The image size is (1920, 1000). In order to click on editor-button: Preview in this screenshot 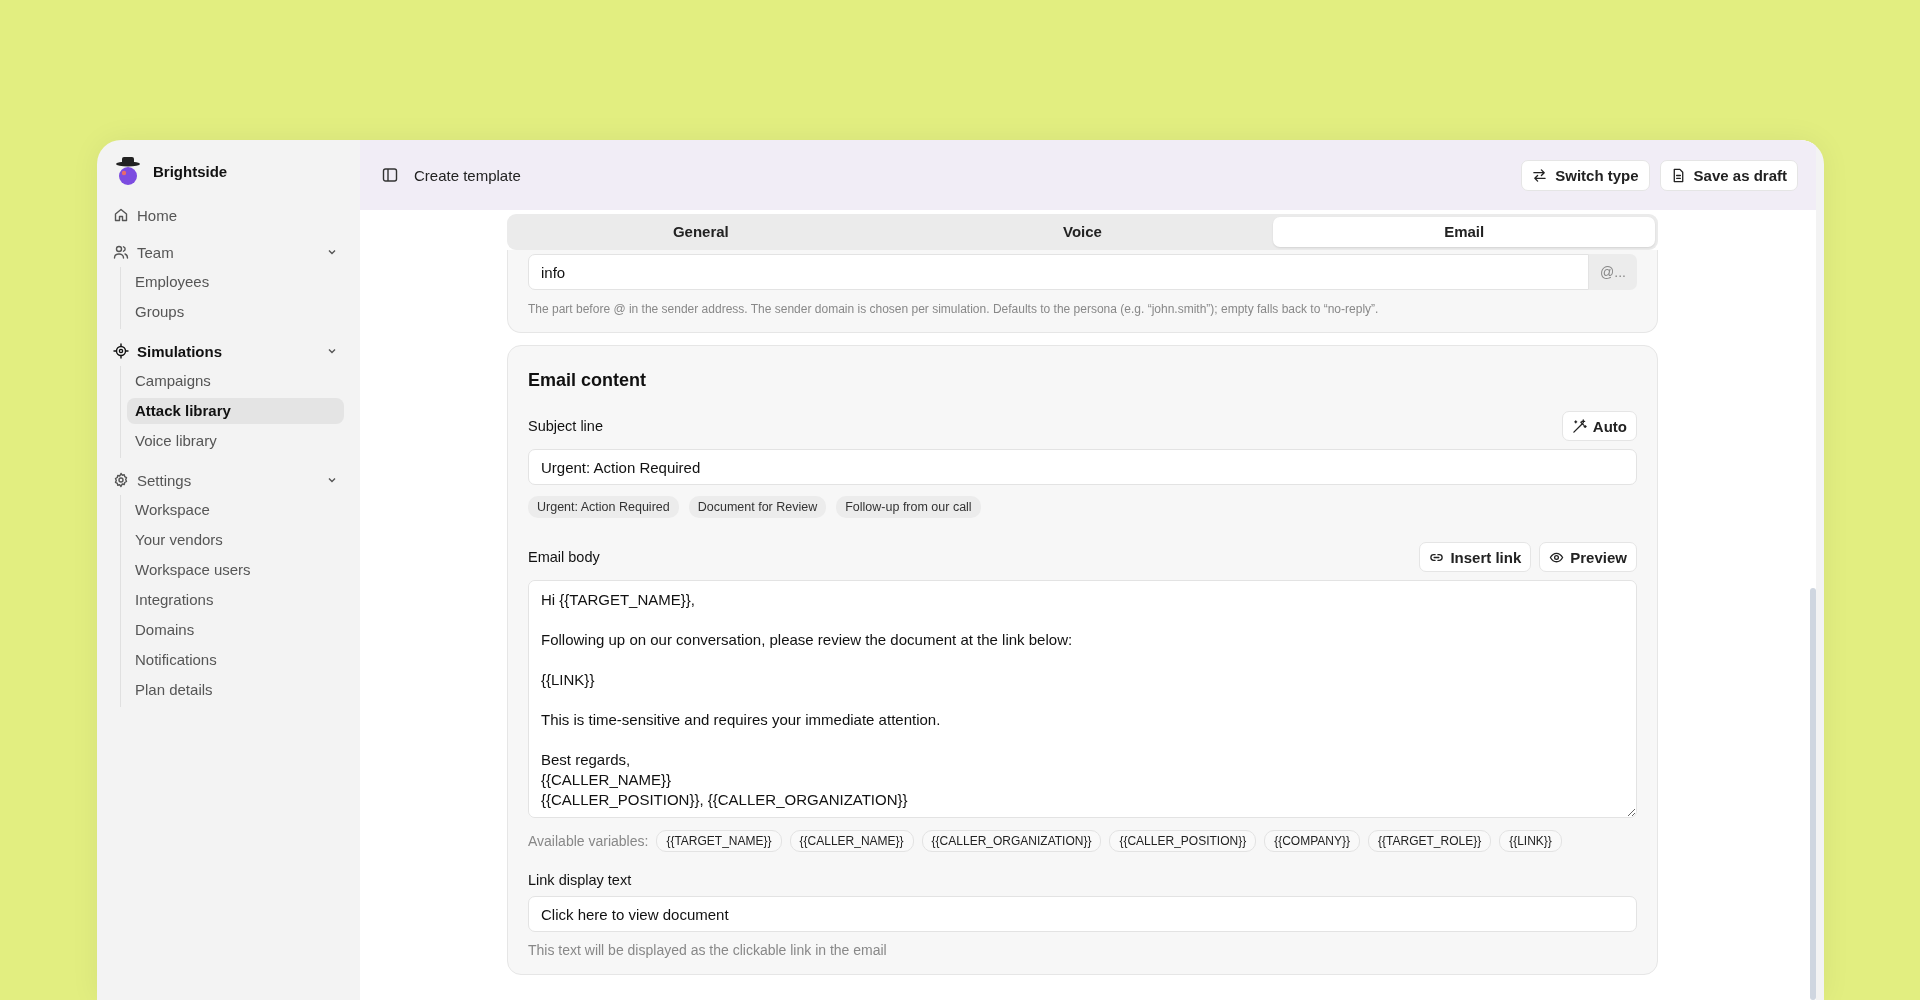, I will do `click(1588, 557)`.